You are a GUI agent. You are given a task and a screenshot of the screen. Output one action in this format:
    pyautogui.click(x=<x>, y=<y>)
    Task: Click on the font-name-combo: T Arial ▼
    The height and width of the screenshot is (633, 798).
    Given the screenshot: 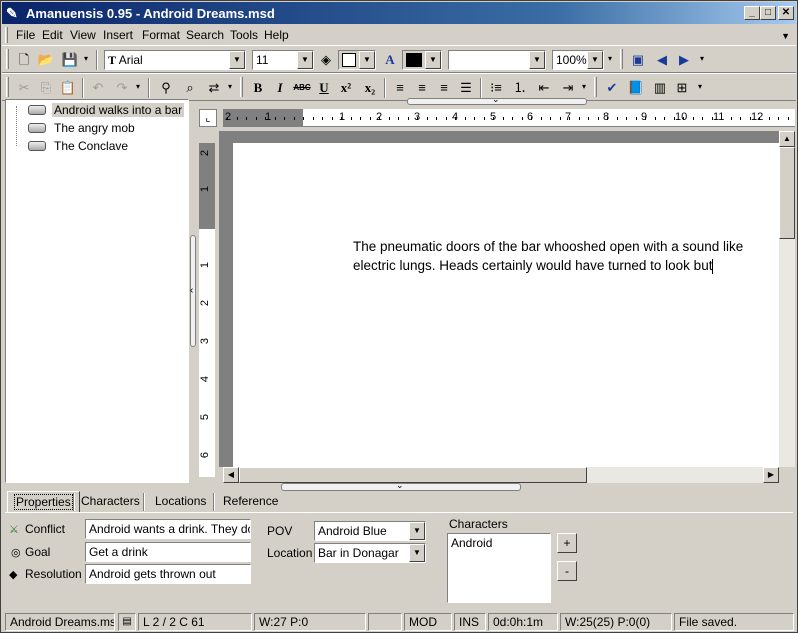 What is the action you would take?
    pyautogui.click(x=175, y=60)
    